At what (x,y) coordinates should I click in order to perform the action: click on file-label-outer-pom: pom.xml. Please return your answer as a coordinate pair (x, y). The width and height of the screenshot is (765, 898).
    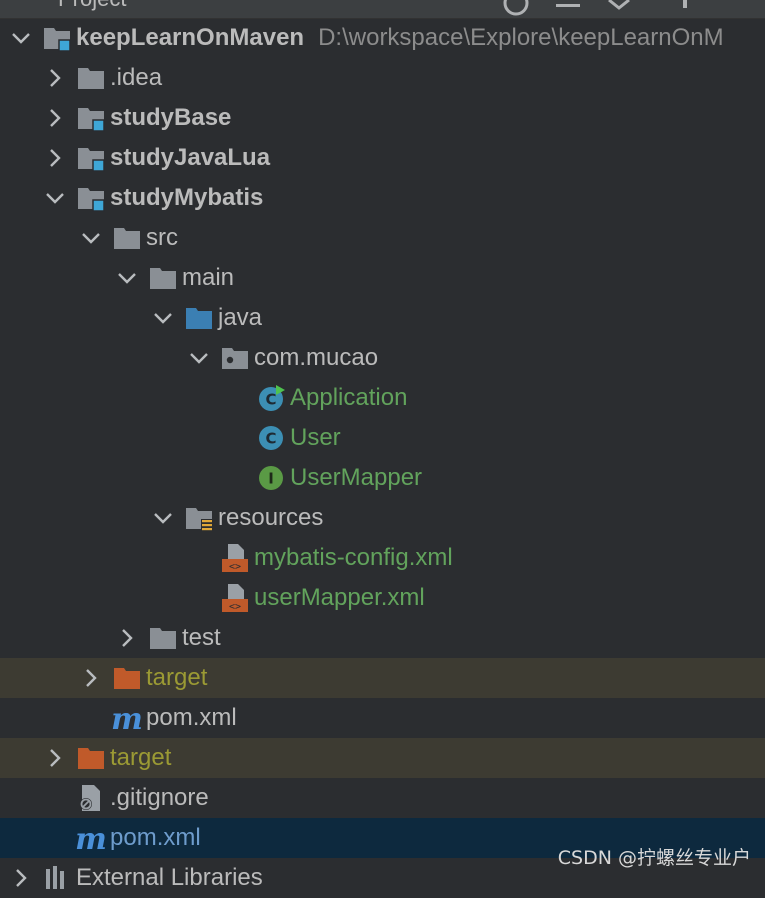
    Looking at the image, I should click on (155, 837).